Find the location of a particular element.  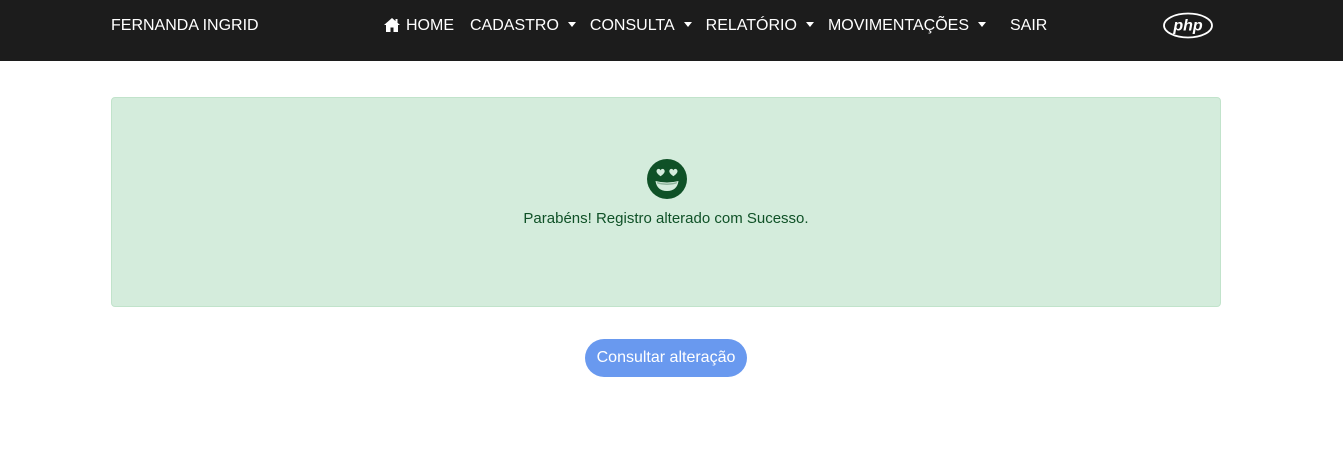

nav-item-label: HOME is located at coordinates (430, 25).